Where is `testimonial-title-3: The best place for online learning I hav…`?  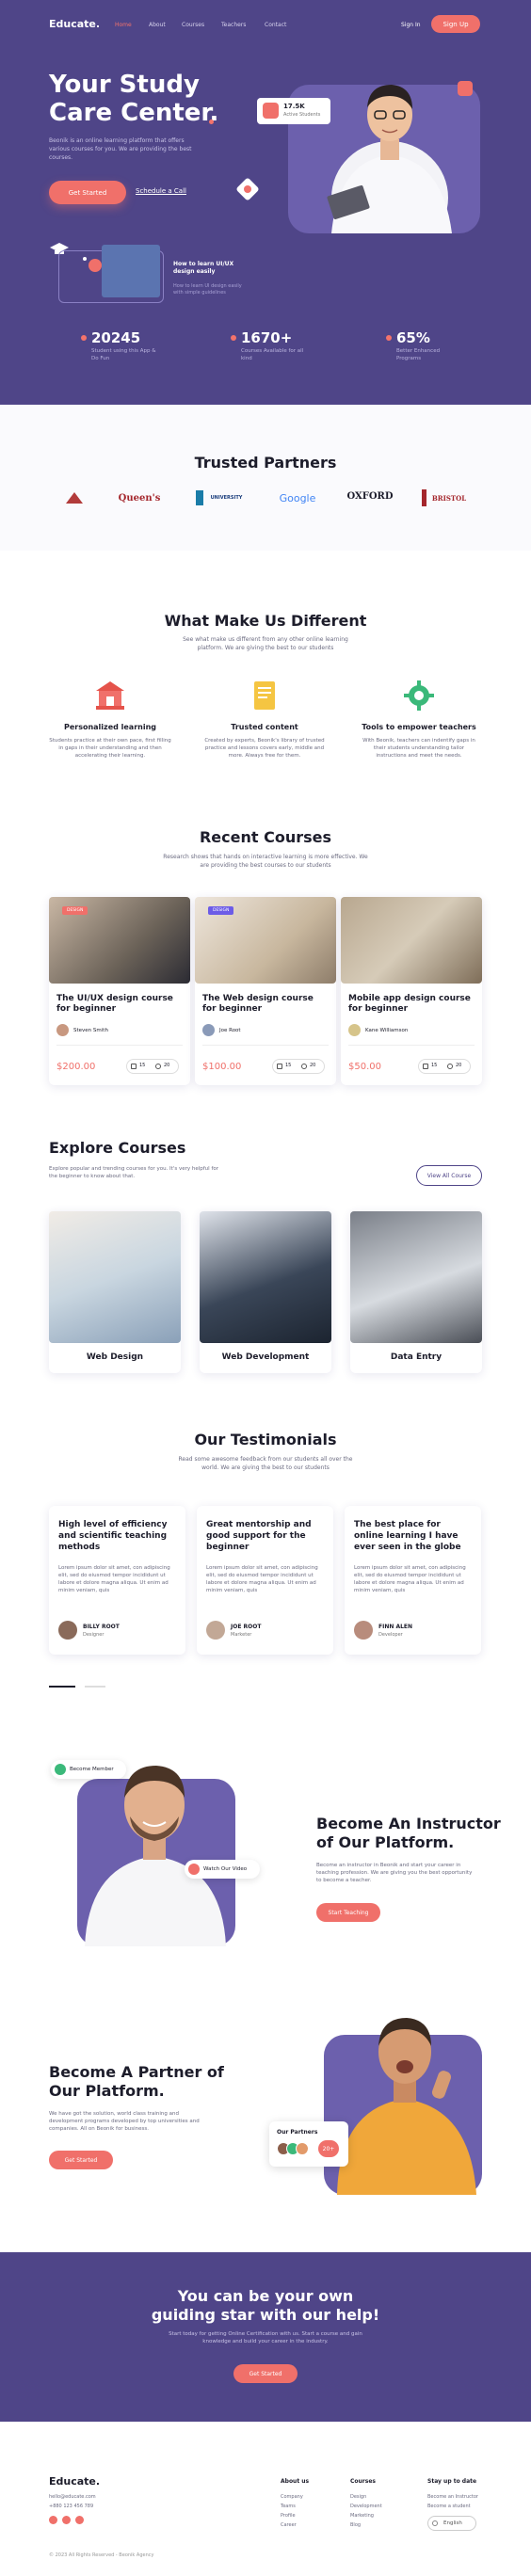 testimonial-title-3: The best place for online learning I hav… is located at coordinates (407, 1536).